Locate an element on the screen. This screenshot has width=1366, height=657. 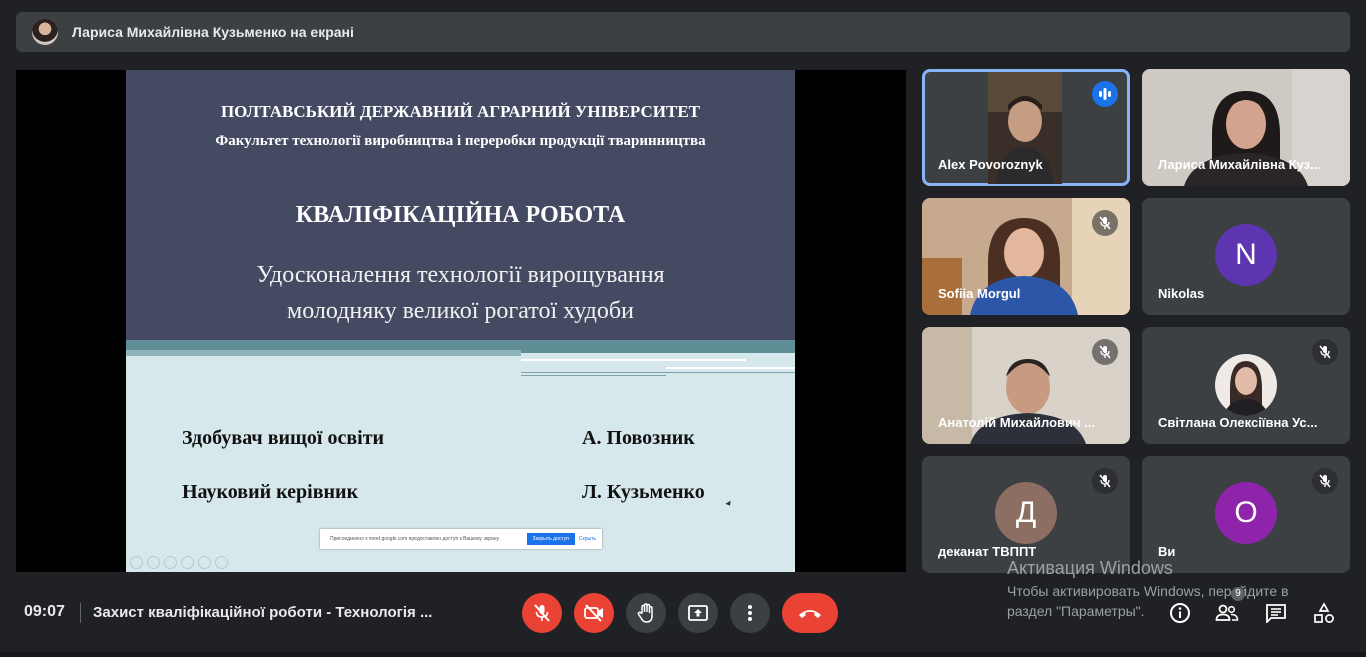
people-icon is located at coordinates (1227, 612).